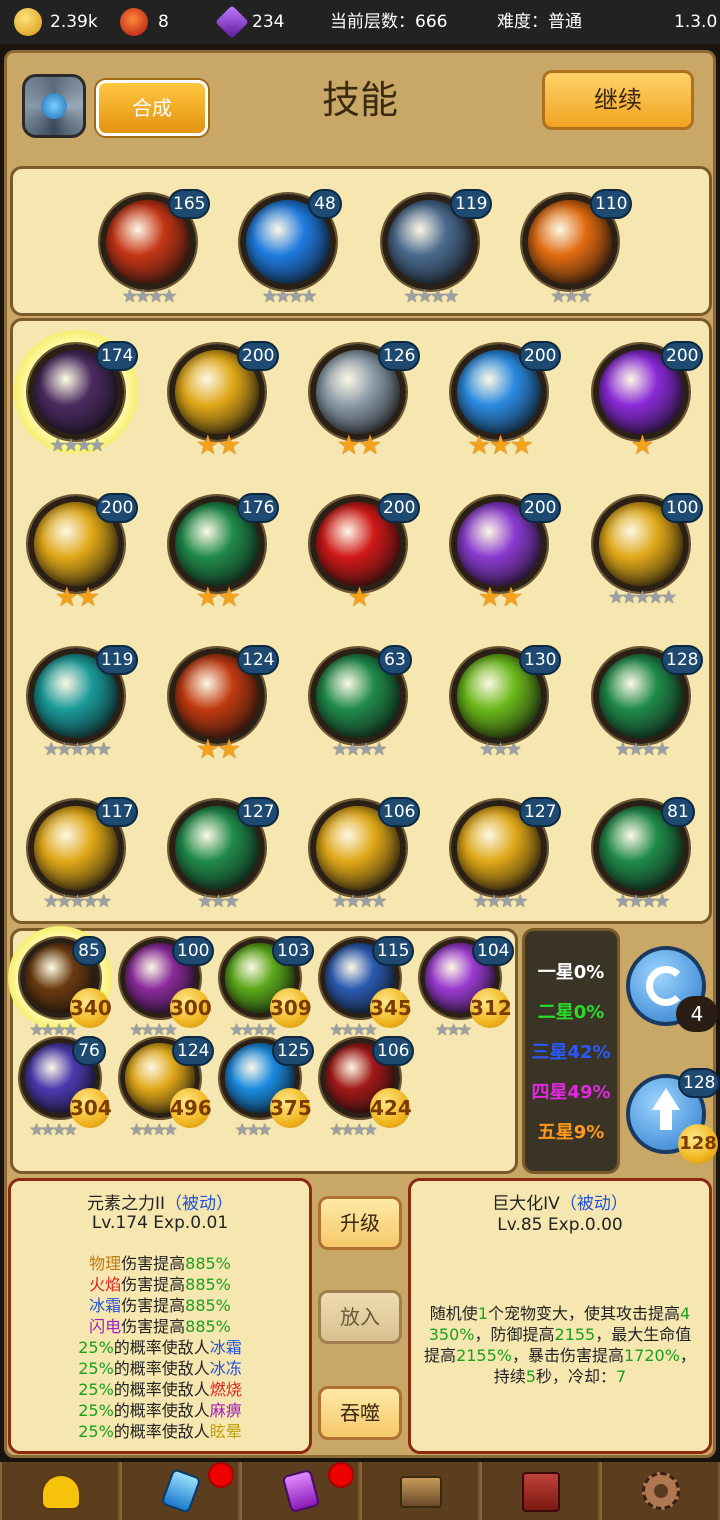  What do you see at coordinates (152, 108) in the screenshot?
I see `synthesize-button: 合成` at bounding box center [152, 108].